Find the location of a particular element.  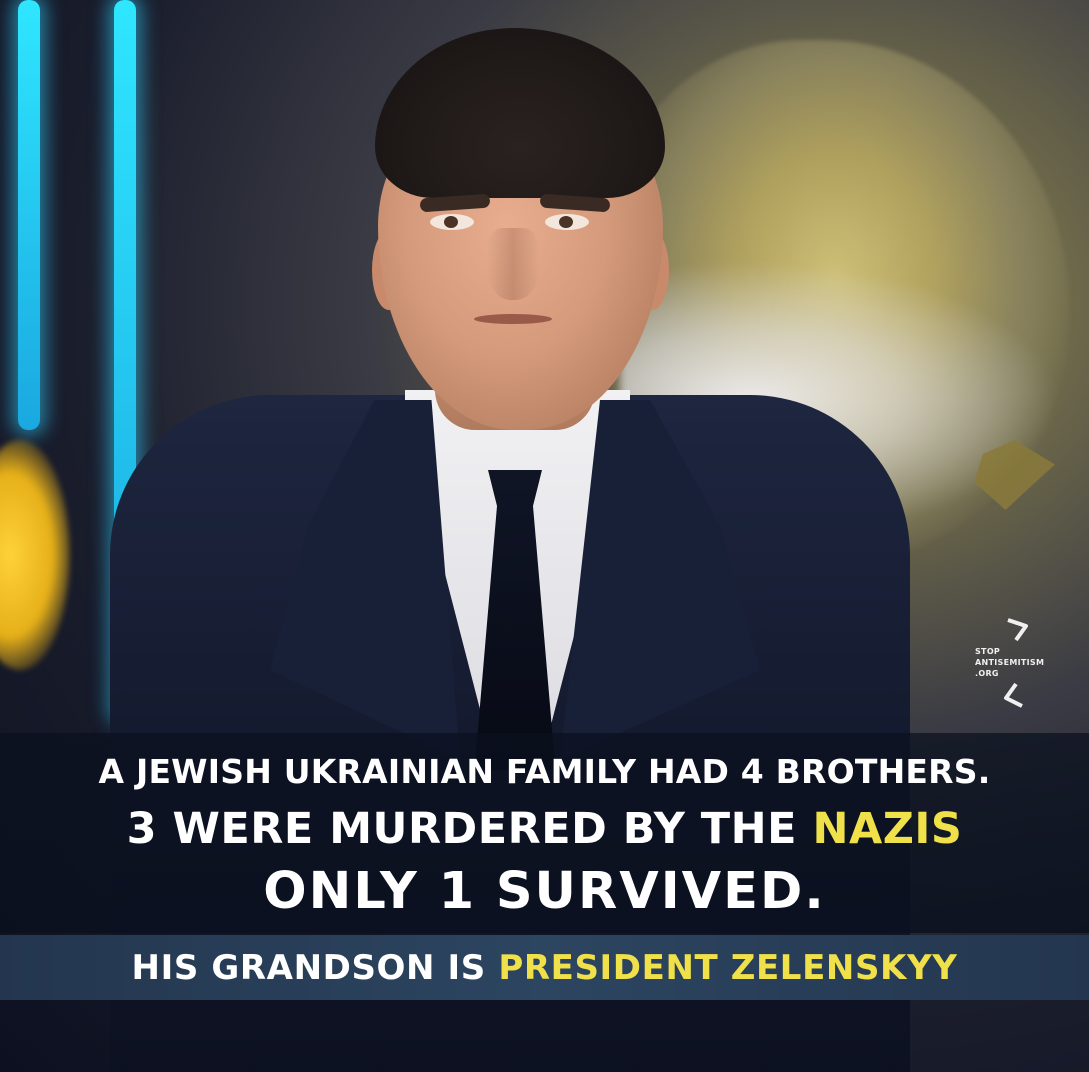

flag-yellow-blur is located at coordinates (35, 555).